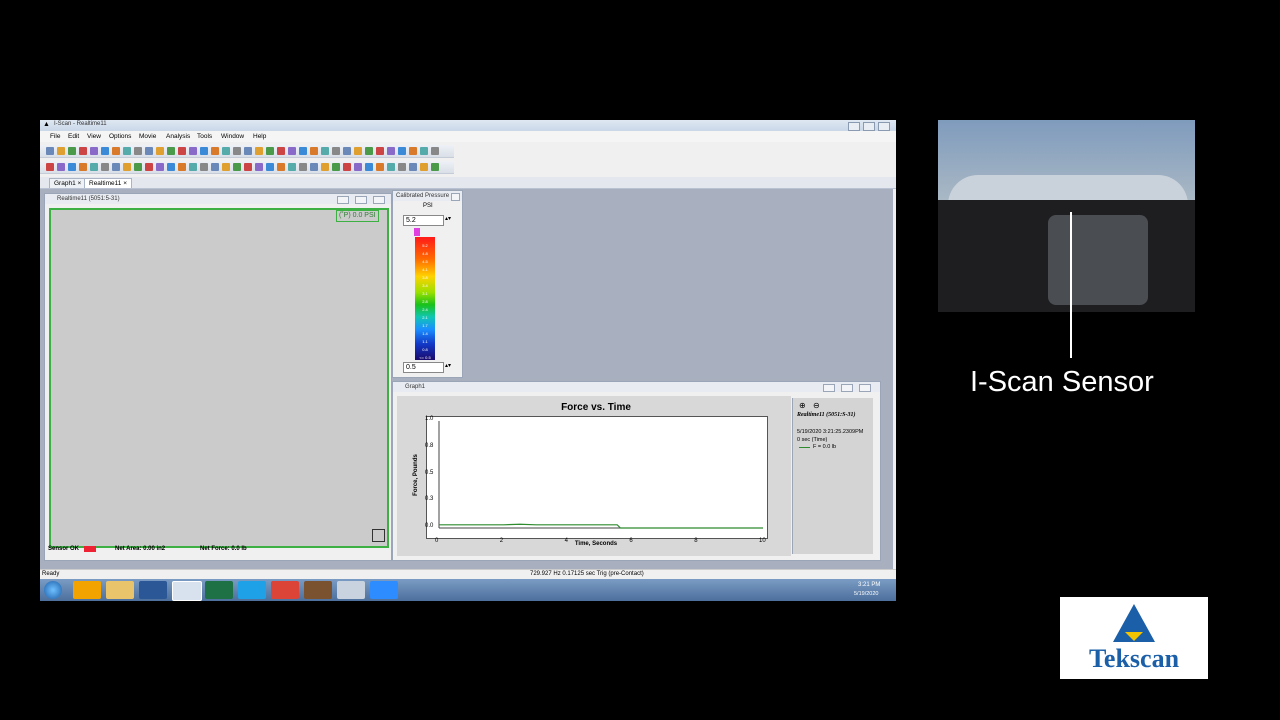  I want to click on word-icon, so click(153, 590).